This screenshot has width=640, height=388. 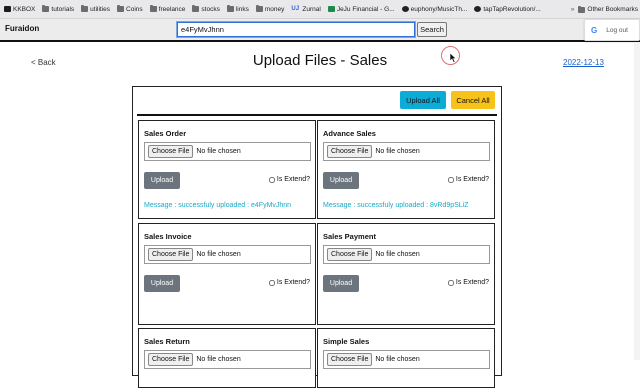 I want to click on bookmarks-overflow-chevron: », so click(x=573, y=9).